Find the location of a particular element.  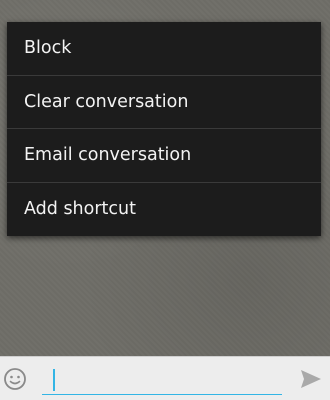

menu-item-clear-conversation: Clear conversation is located at coordinates (164, 102).